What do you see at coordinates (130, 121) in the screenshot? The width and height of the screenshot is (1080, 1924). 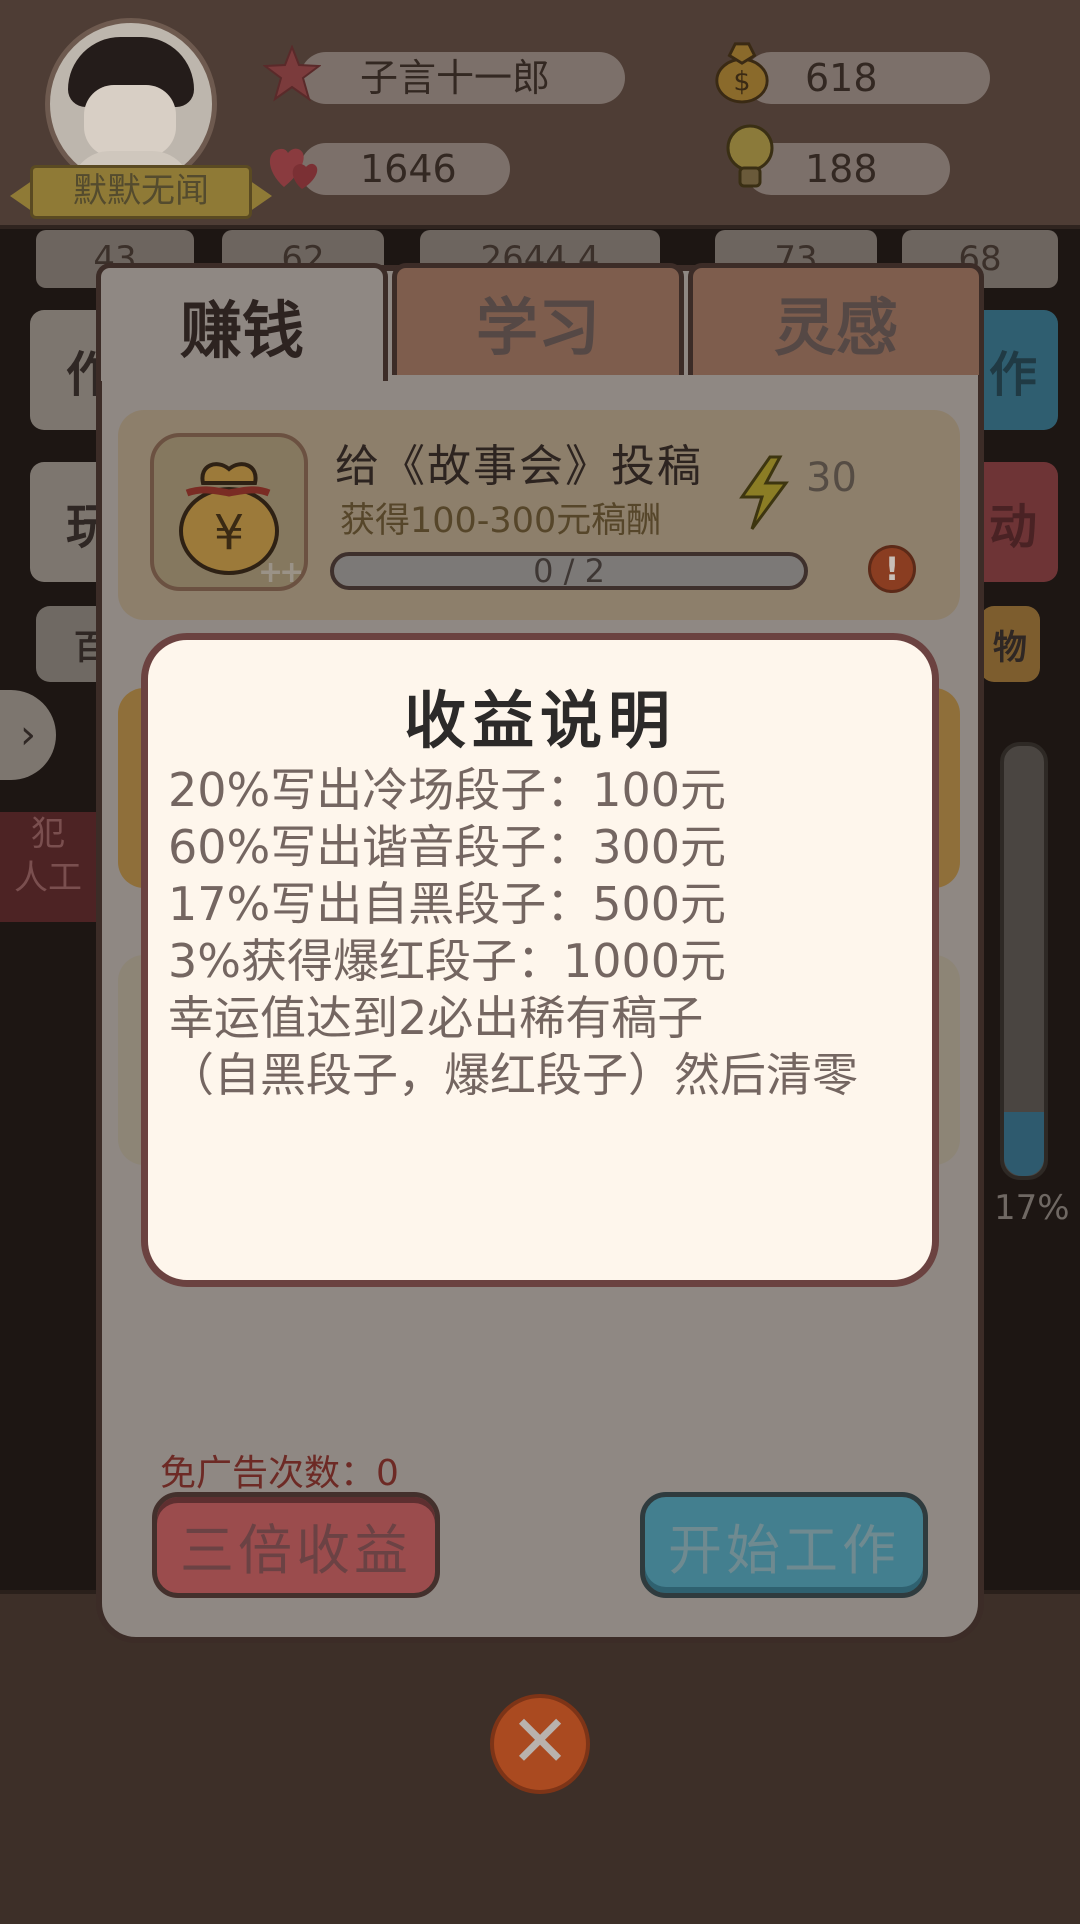 I see `avatar-face` at bounding box center [130, 121].